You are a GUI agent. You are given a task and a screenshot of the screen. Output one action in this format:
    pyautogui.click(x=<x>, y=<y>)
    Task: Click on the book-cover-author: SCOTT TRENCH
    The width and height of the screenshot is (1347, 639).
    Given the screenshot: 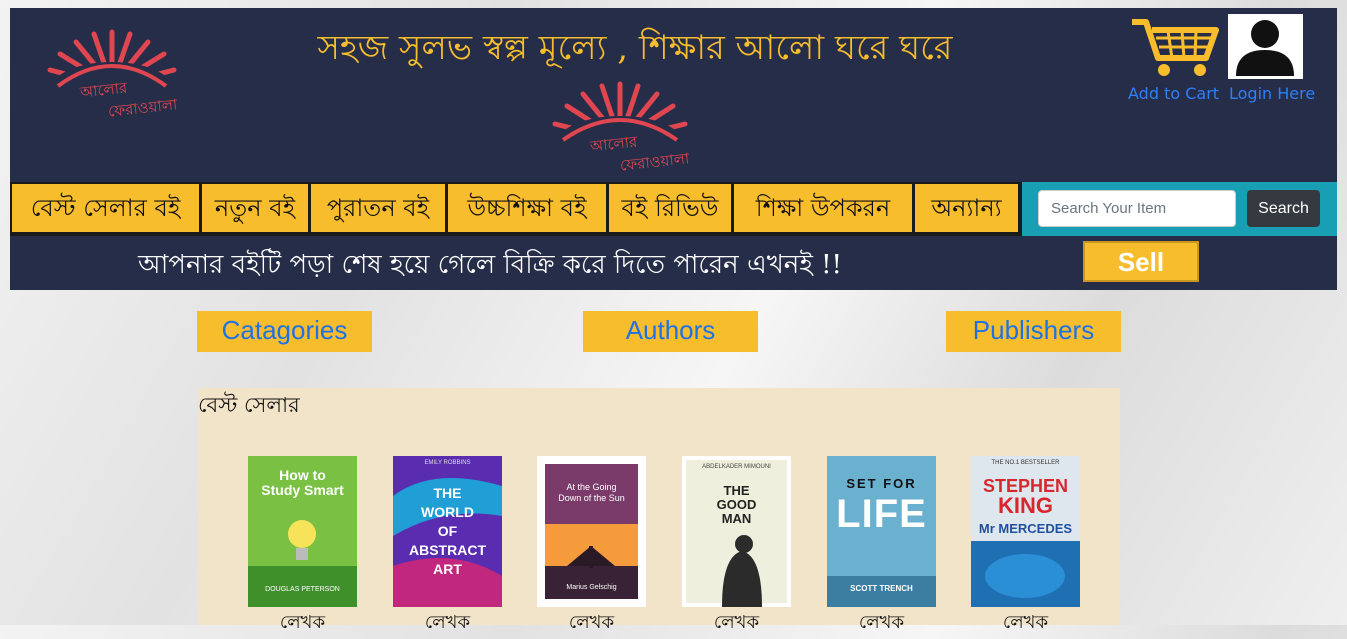 What is the action you would take?
    pyautogui.click(x=881, y=588)
    